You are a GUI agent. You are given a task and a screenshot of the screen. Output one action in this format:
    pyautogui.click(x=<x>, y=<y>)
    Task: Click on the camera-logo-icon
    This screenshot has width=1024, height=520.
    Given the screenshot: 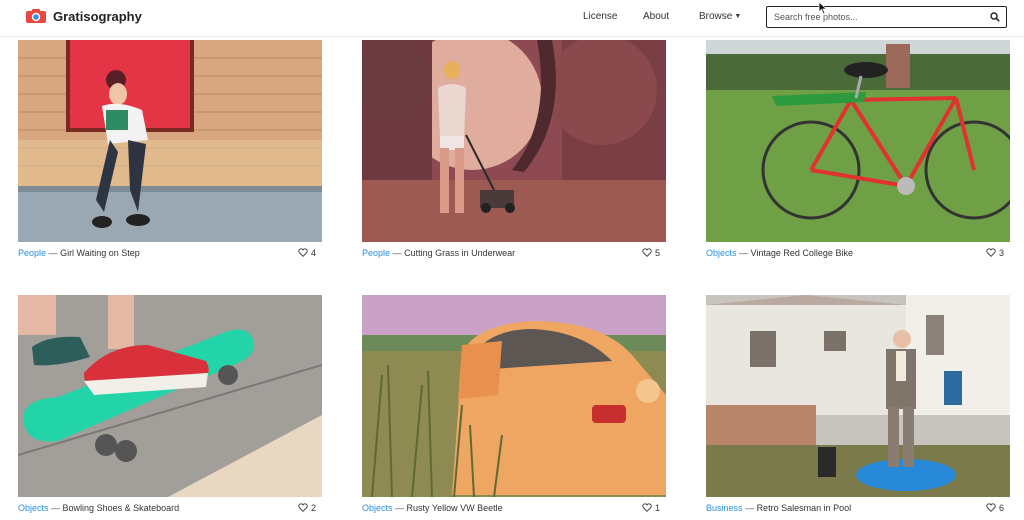 What is the action you would take?
    pyautogui.click(x=36, y=16)
    